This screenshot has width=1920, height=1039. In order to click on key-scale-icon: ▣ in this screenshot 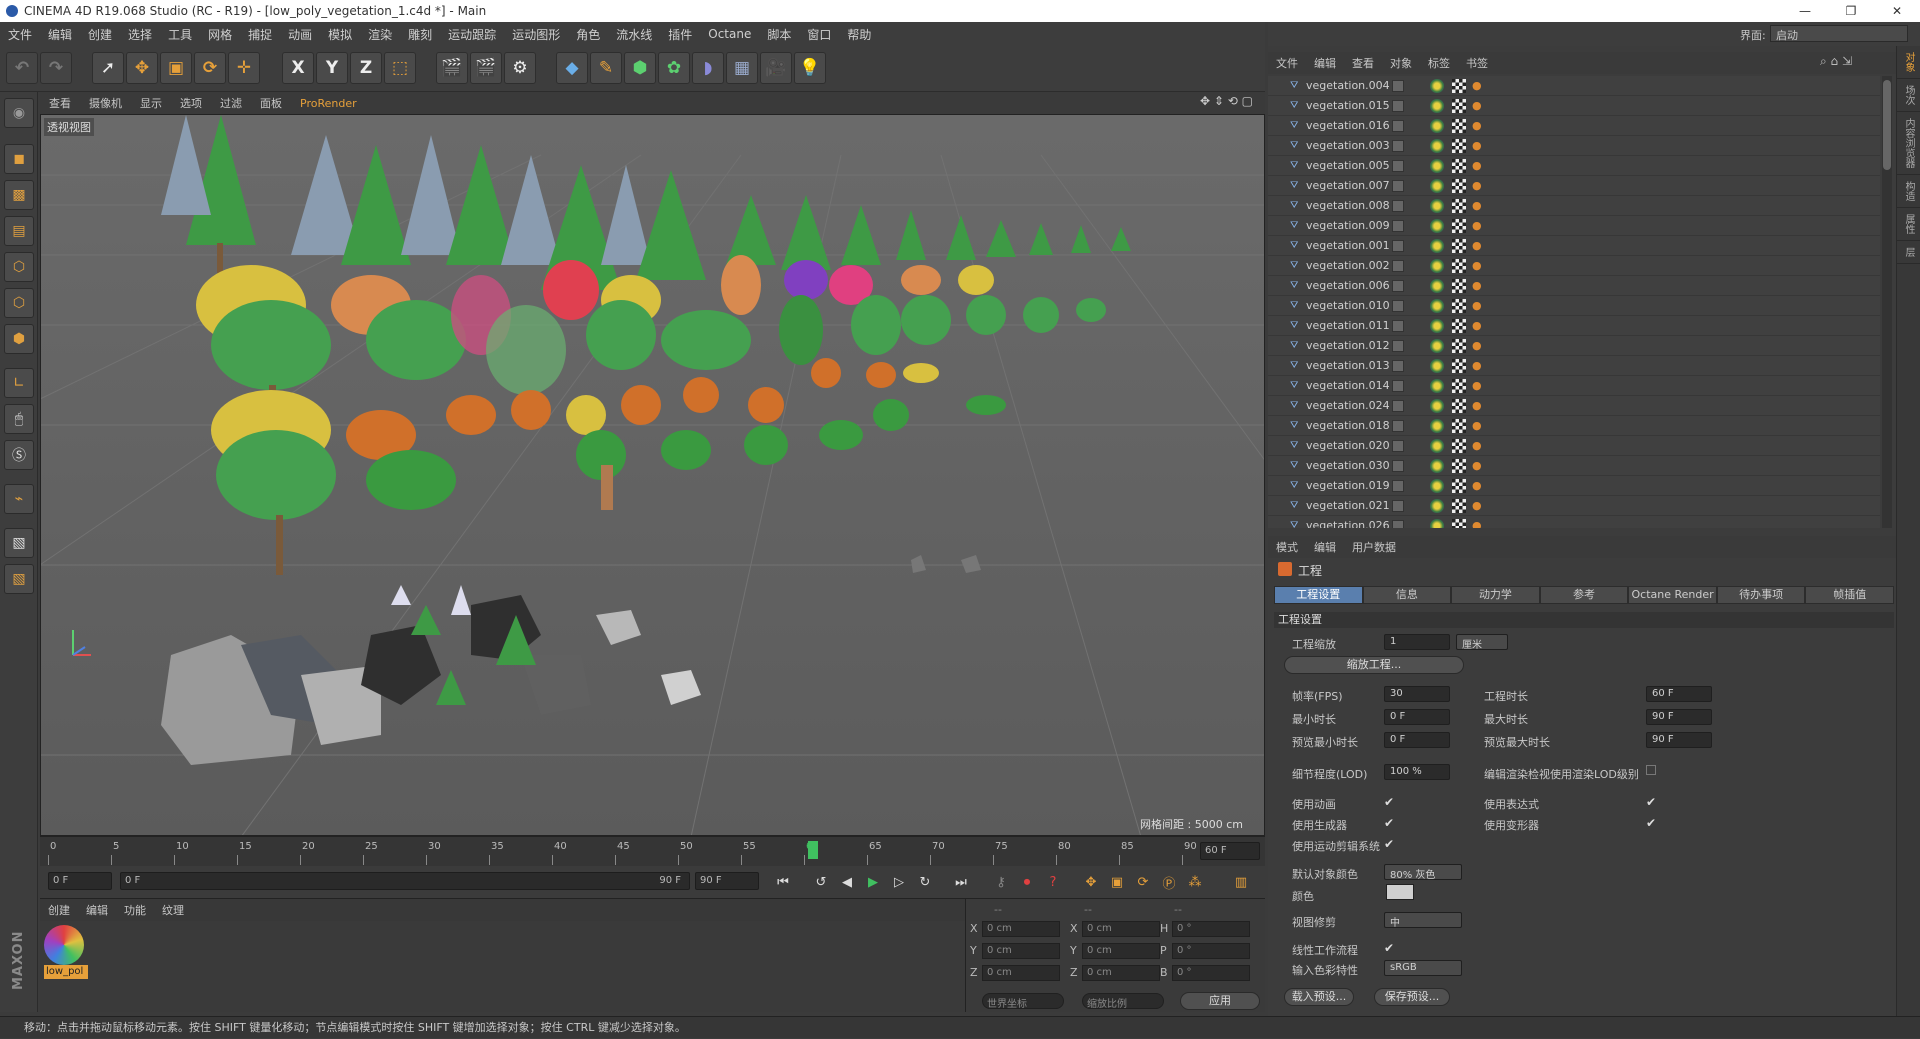, I will do `click(1117, 882)`.